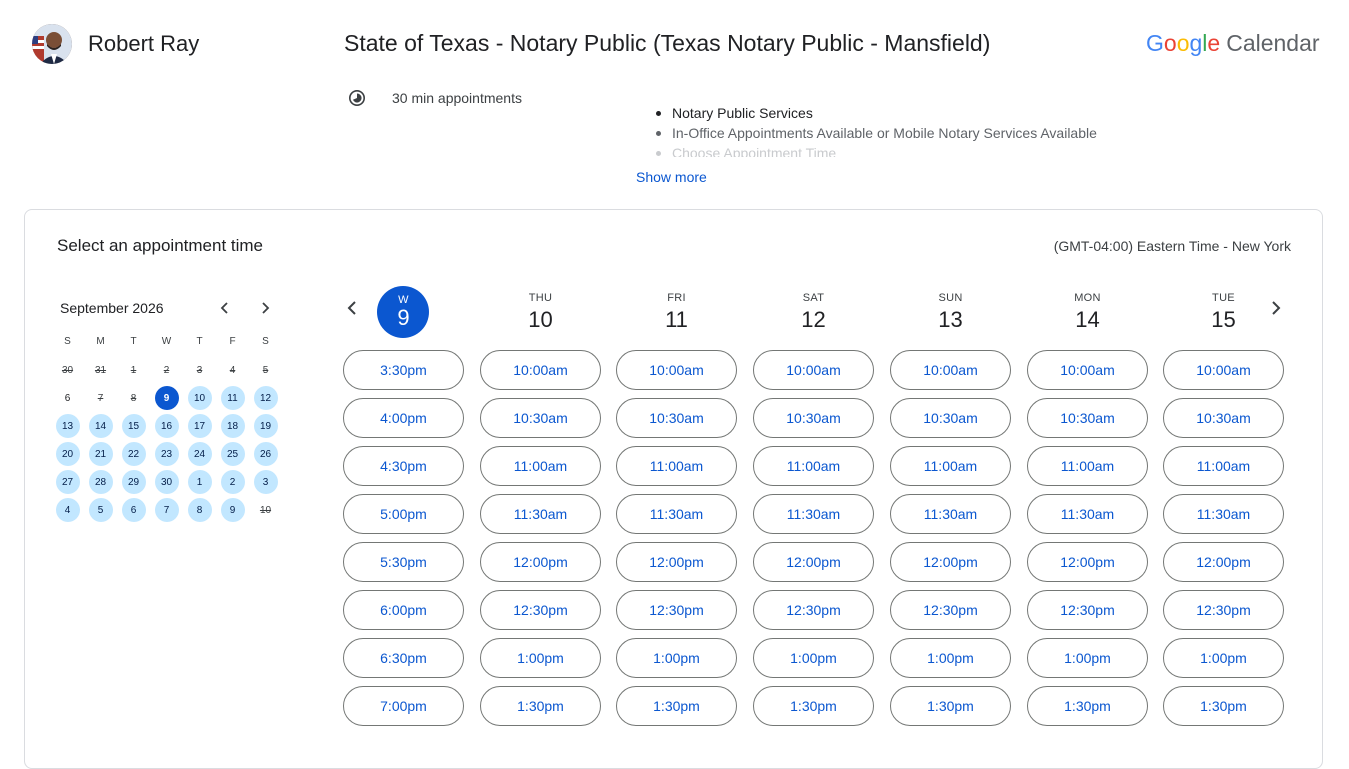 The height and width of the screenshot is (769, 1349). What do you see at coordinates (133, 510) in the screenshot?
I see `mini-calendar-day: 6` at bounding box center [133, 510].